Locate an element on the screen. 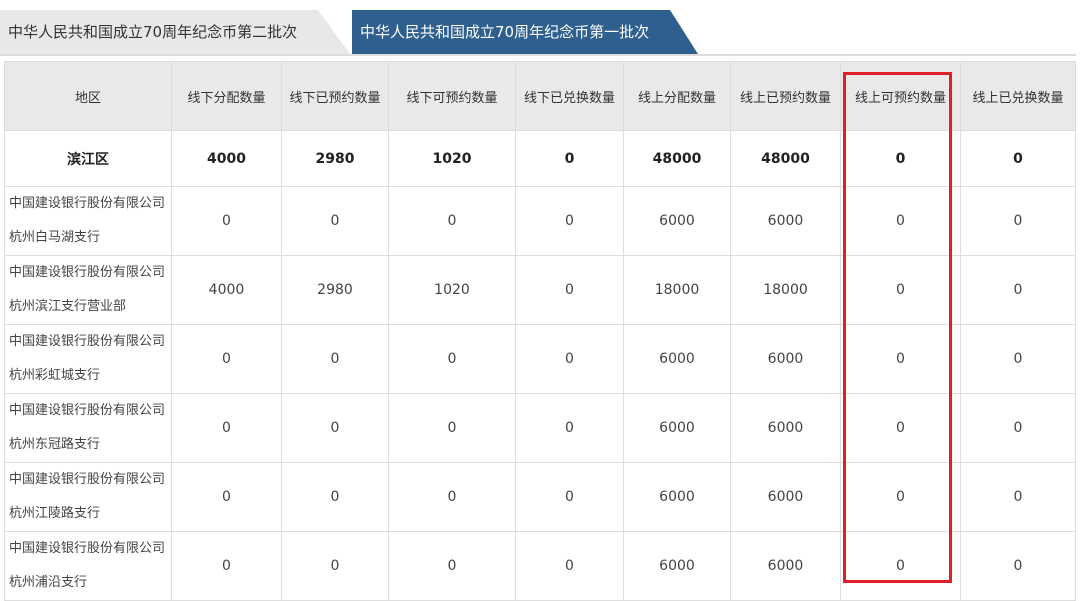  value-cell: 1020 is located at coordinates (452, 290).